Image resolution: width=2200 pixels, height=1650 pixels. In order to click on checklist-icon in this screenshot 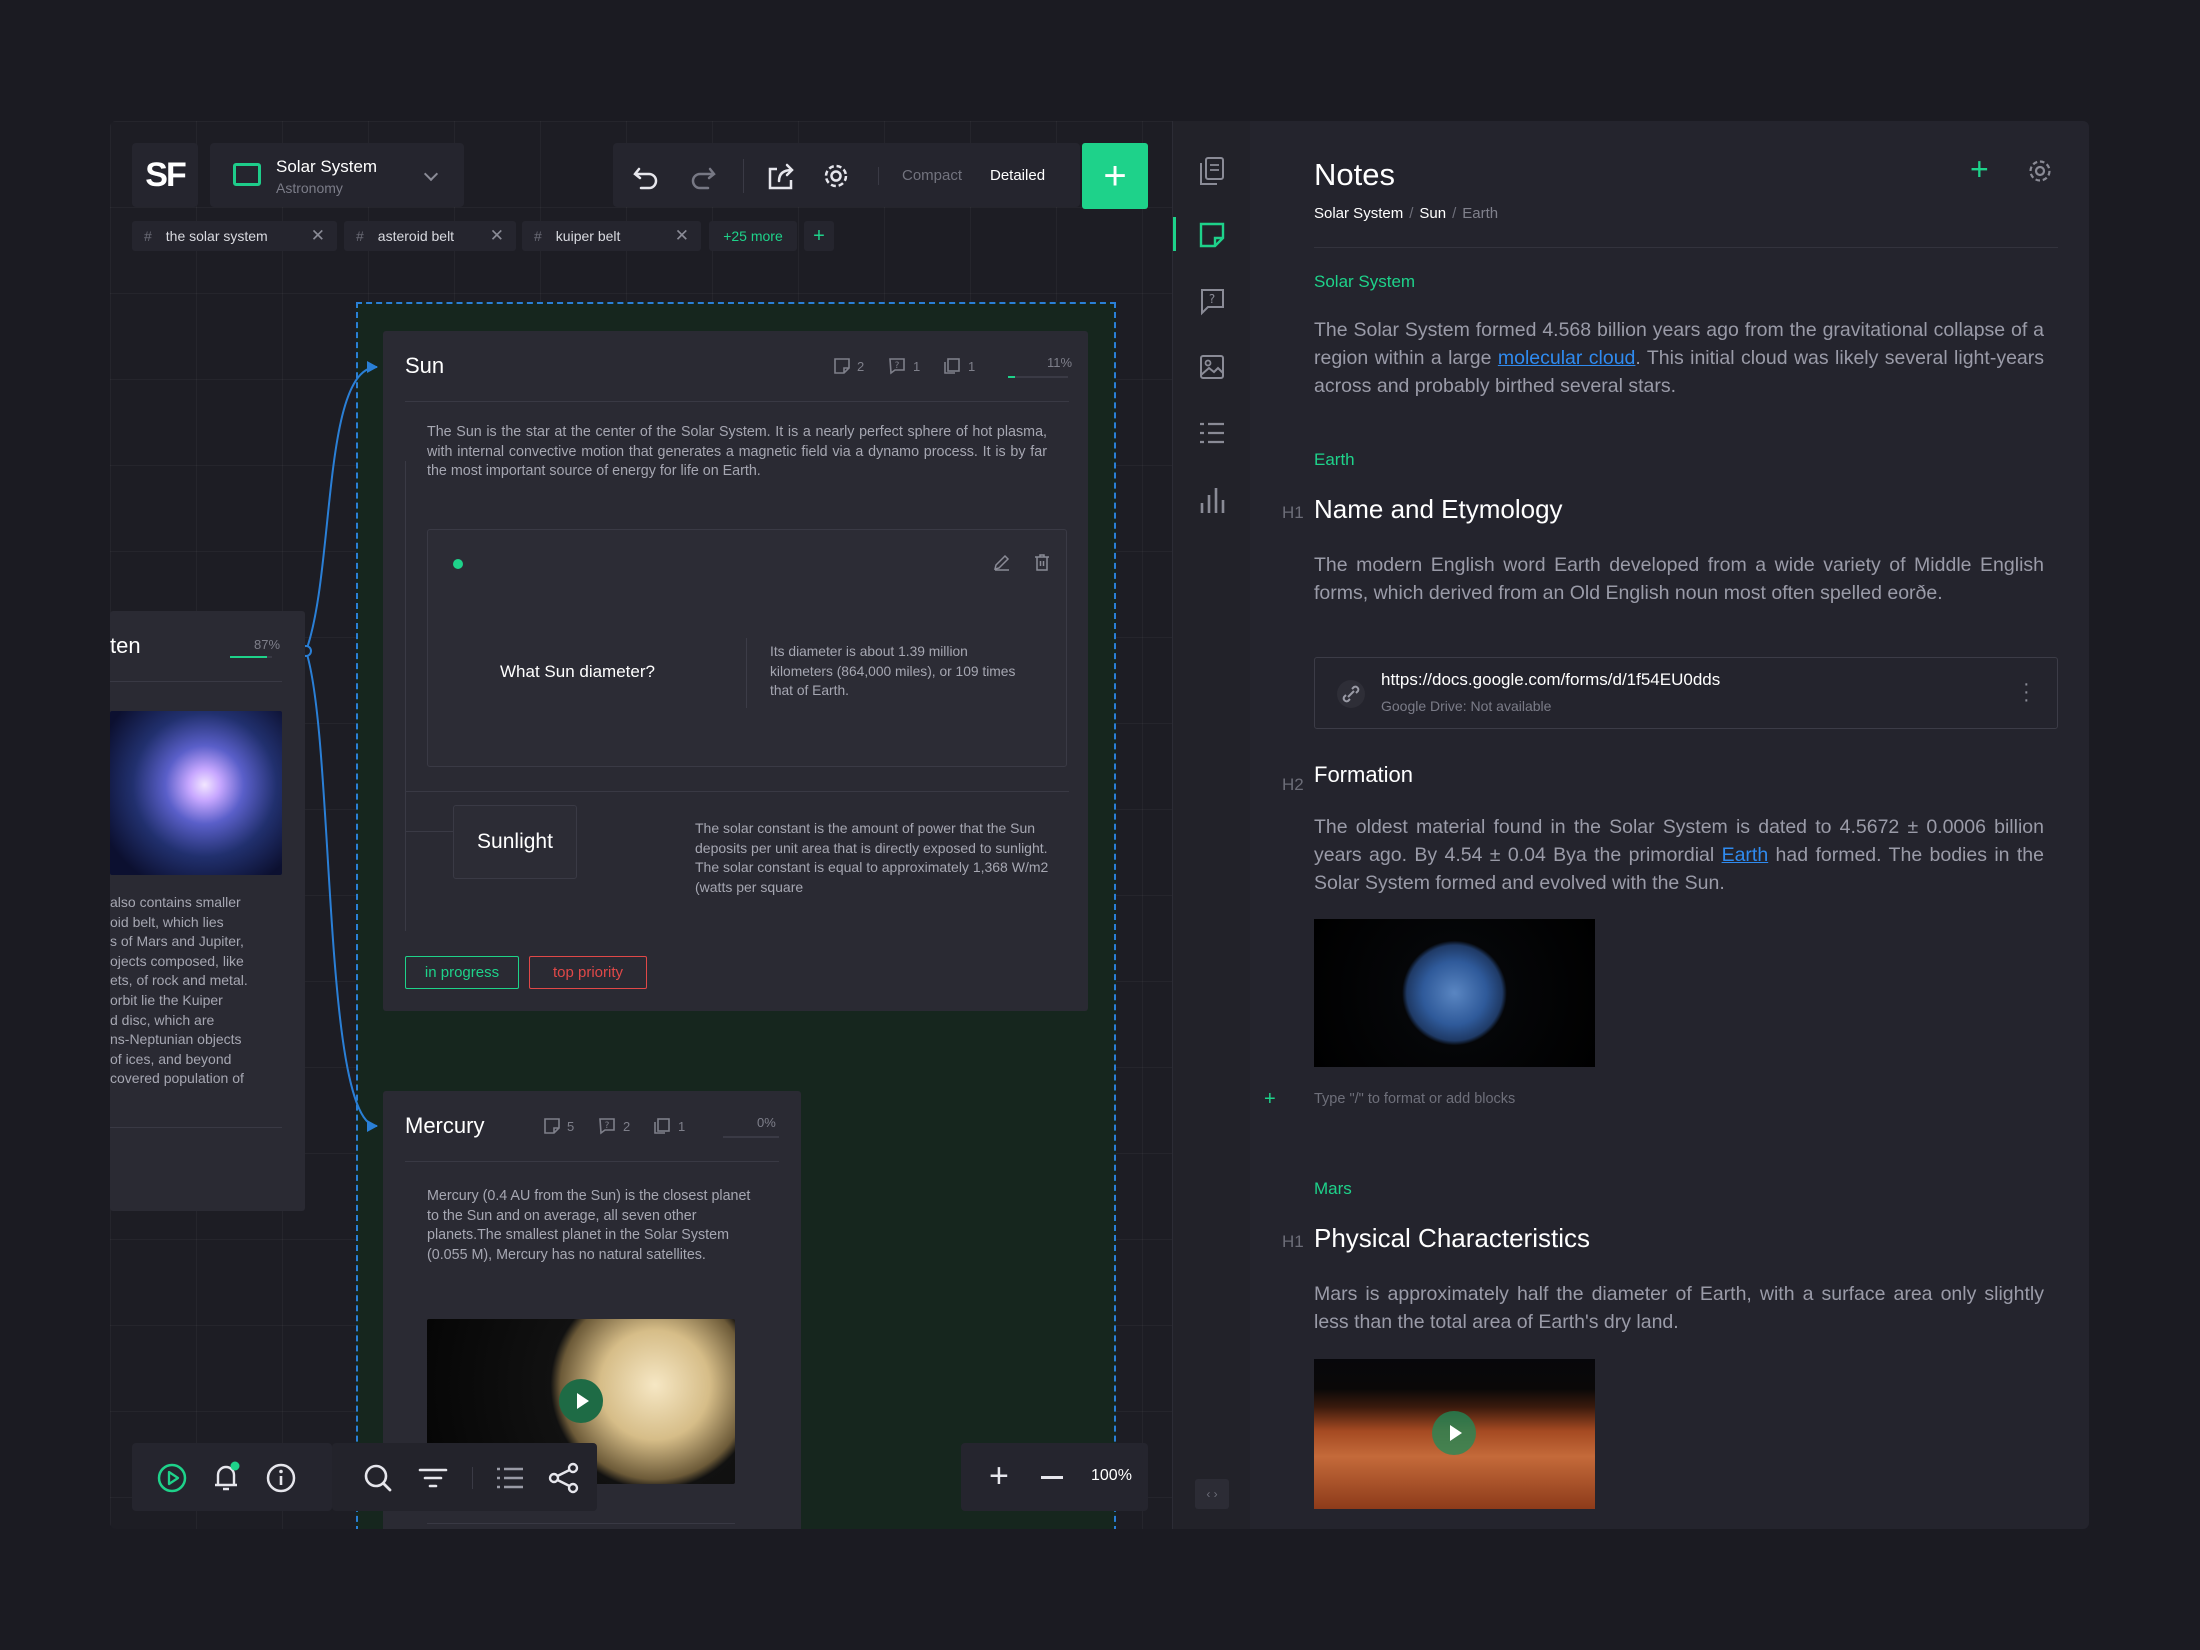, I will do `click(1212, 433)`.